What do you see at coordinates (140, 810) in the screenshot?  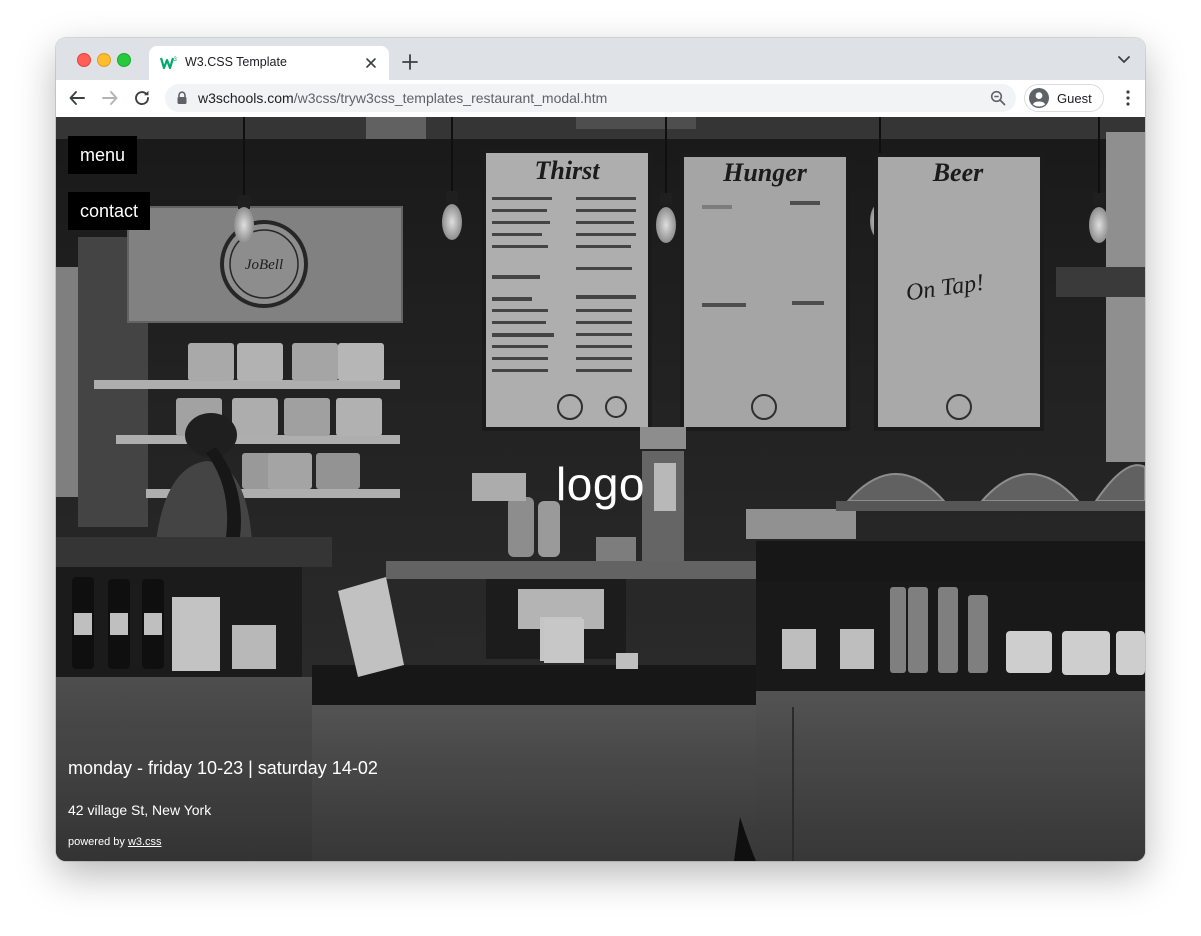 I see `address: 42 village St, New York` at bounding box center [140, 810].